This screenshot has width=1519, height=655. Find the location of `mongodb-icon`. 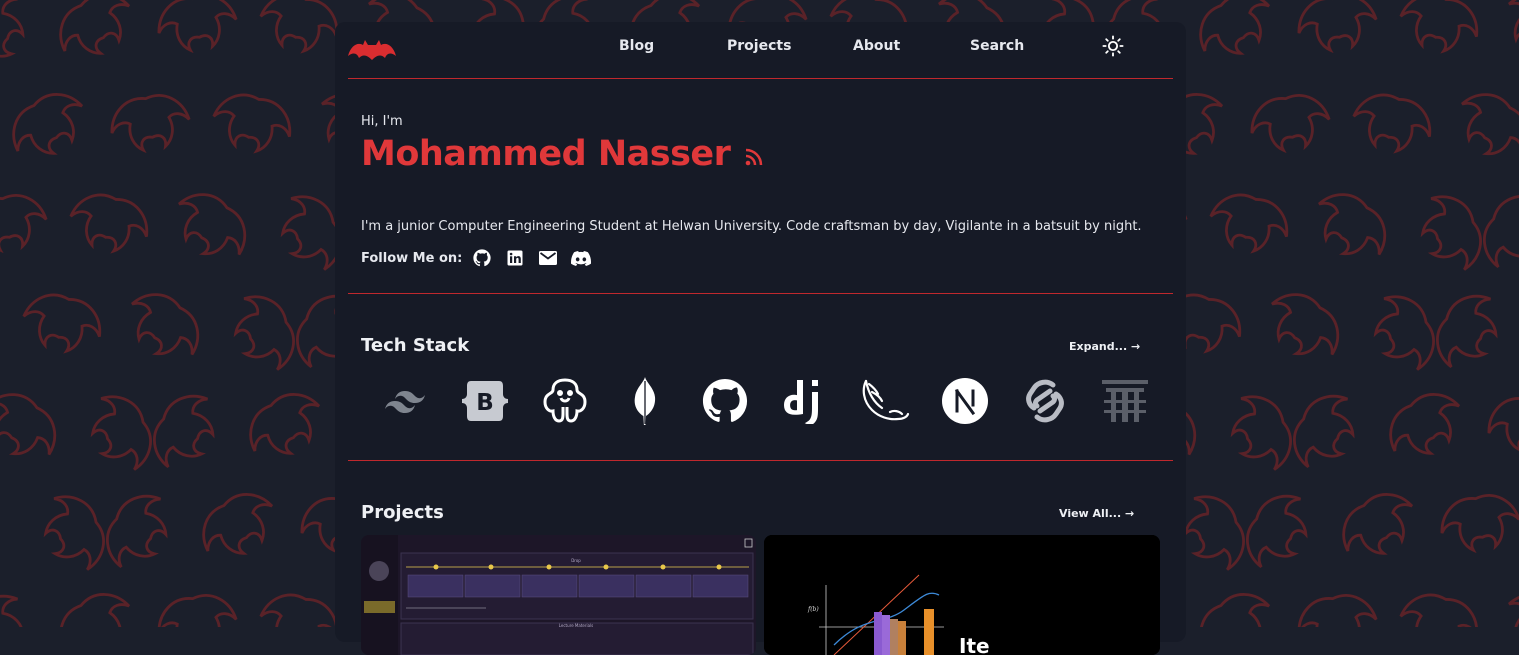

mongodb-icon is located at coordinates (645, 401).